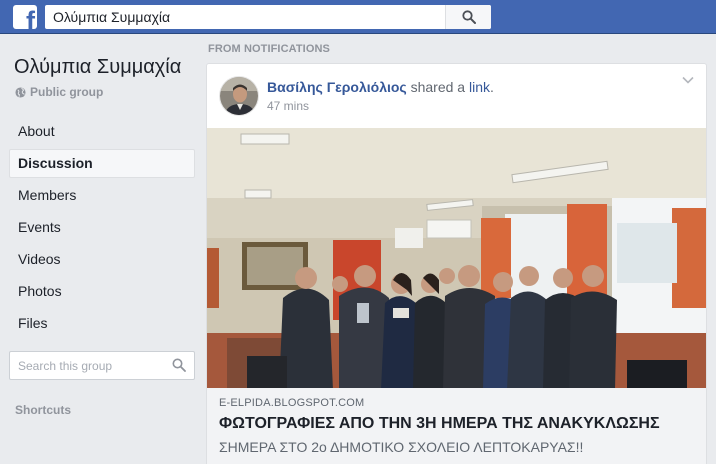 This screenshot has height=464, width=716. What do you see at coordinates (102, 259) in the screenshot?
I see `nav-item-videos: Videos` at bounding box center [102, 259].